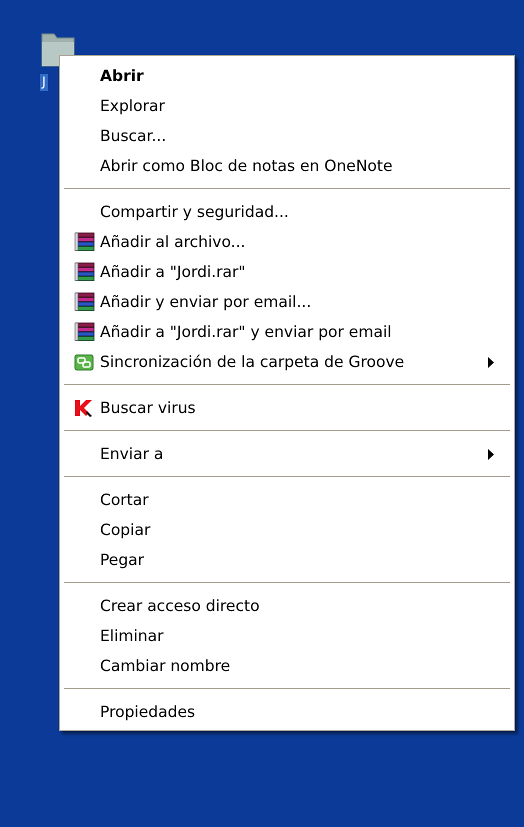 The image size is (524, 827). What do you see at coordinates (287, 530) in the screenshot?
I see `menu-item: Copiar` at bounding box center [287, 530].